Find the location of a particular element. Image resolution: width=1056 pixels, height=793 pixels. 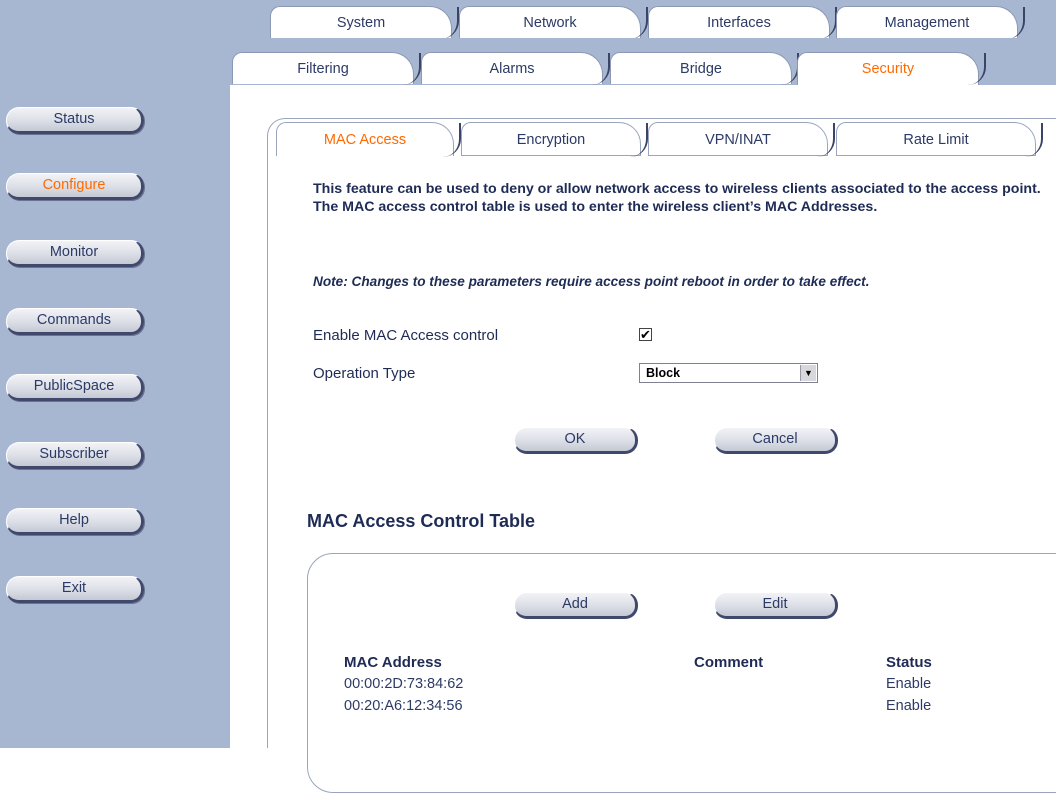

tab-network: Network is located at coordinates (553, 22).